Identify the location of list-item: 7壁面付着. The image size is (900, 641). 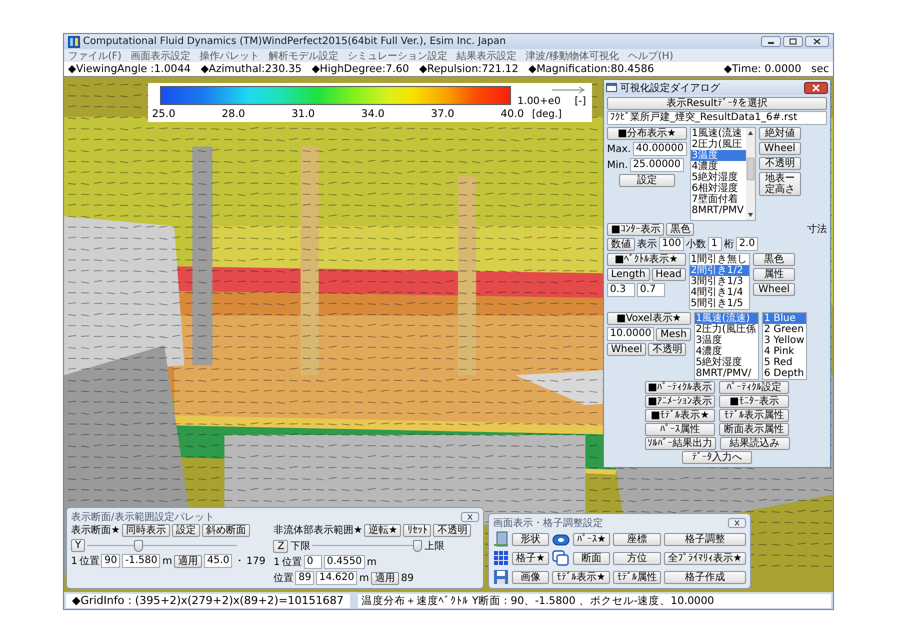
(718, 199).